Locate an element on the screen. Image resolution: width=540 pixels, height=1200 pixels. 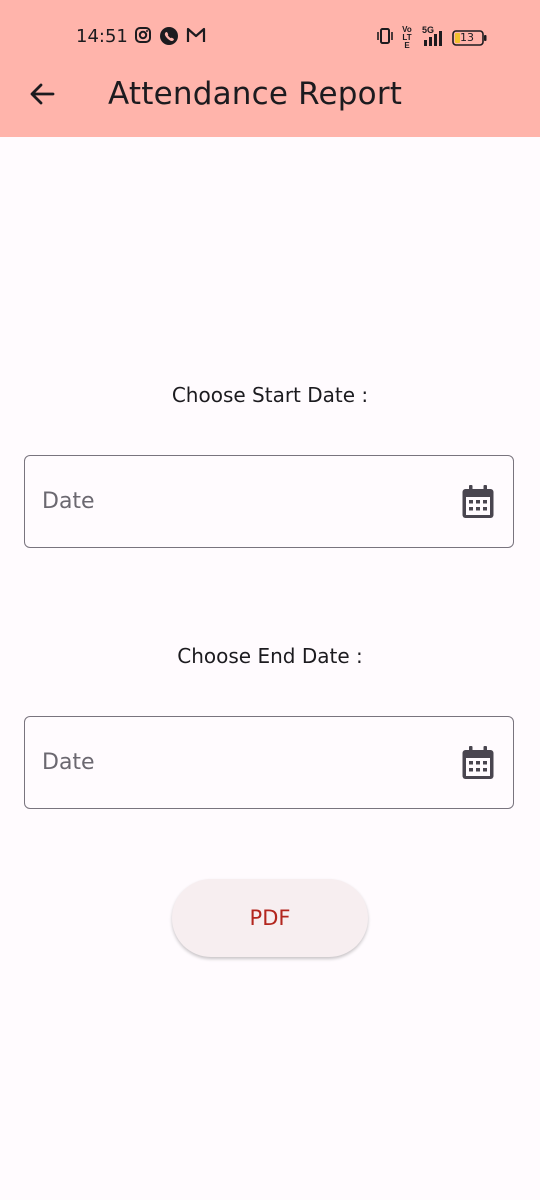
page-title: Attendance Report is located at coordinates (255, 94).